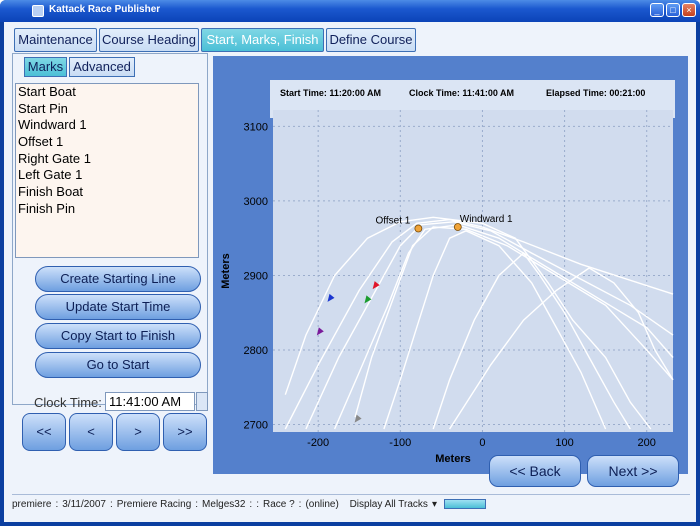 Image resolution: width=700 pixels, height=526 pixels. What do you see at coordinates (107, 159) in the screenshot?
I see `list-item: Right Gate 1` at bounding box center [107, 159].